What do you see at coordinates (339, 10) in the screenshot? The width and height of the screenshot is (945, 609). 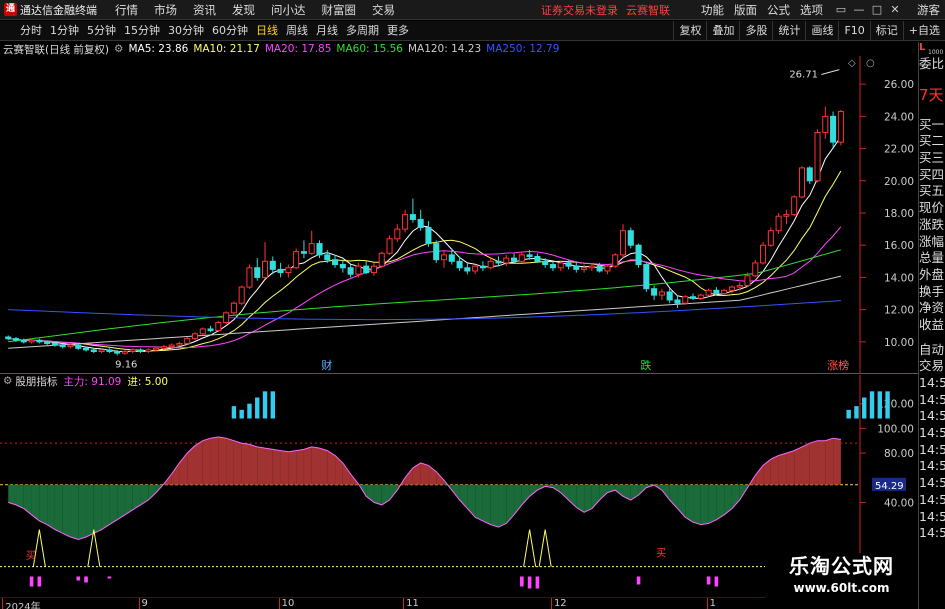 I see `menu-item: 财富圈` at bounding box center [339, 10].